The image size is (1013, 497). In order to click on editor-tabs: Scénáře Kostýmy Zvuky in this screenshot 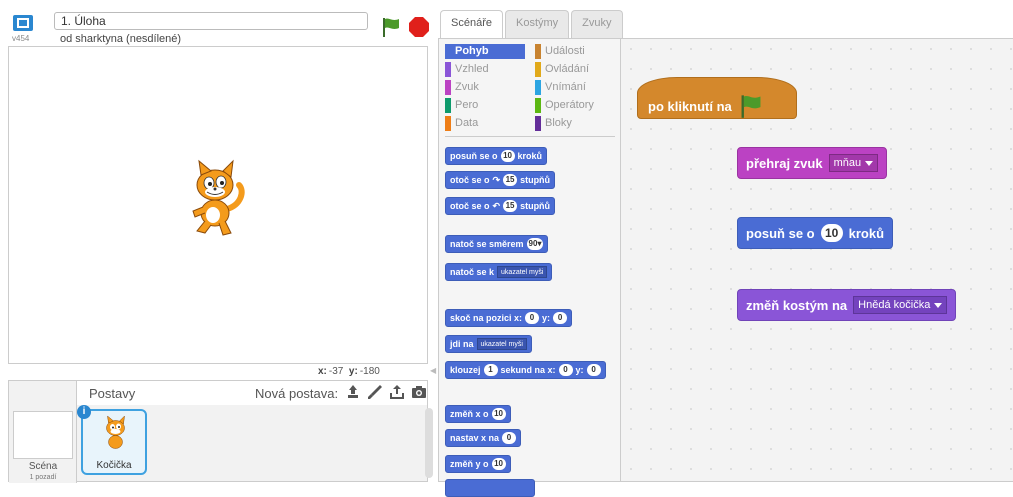, I will do `click(532, 24)`.